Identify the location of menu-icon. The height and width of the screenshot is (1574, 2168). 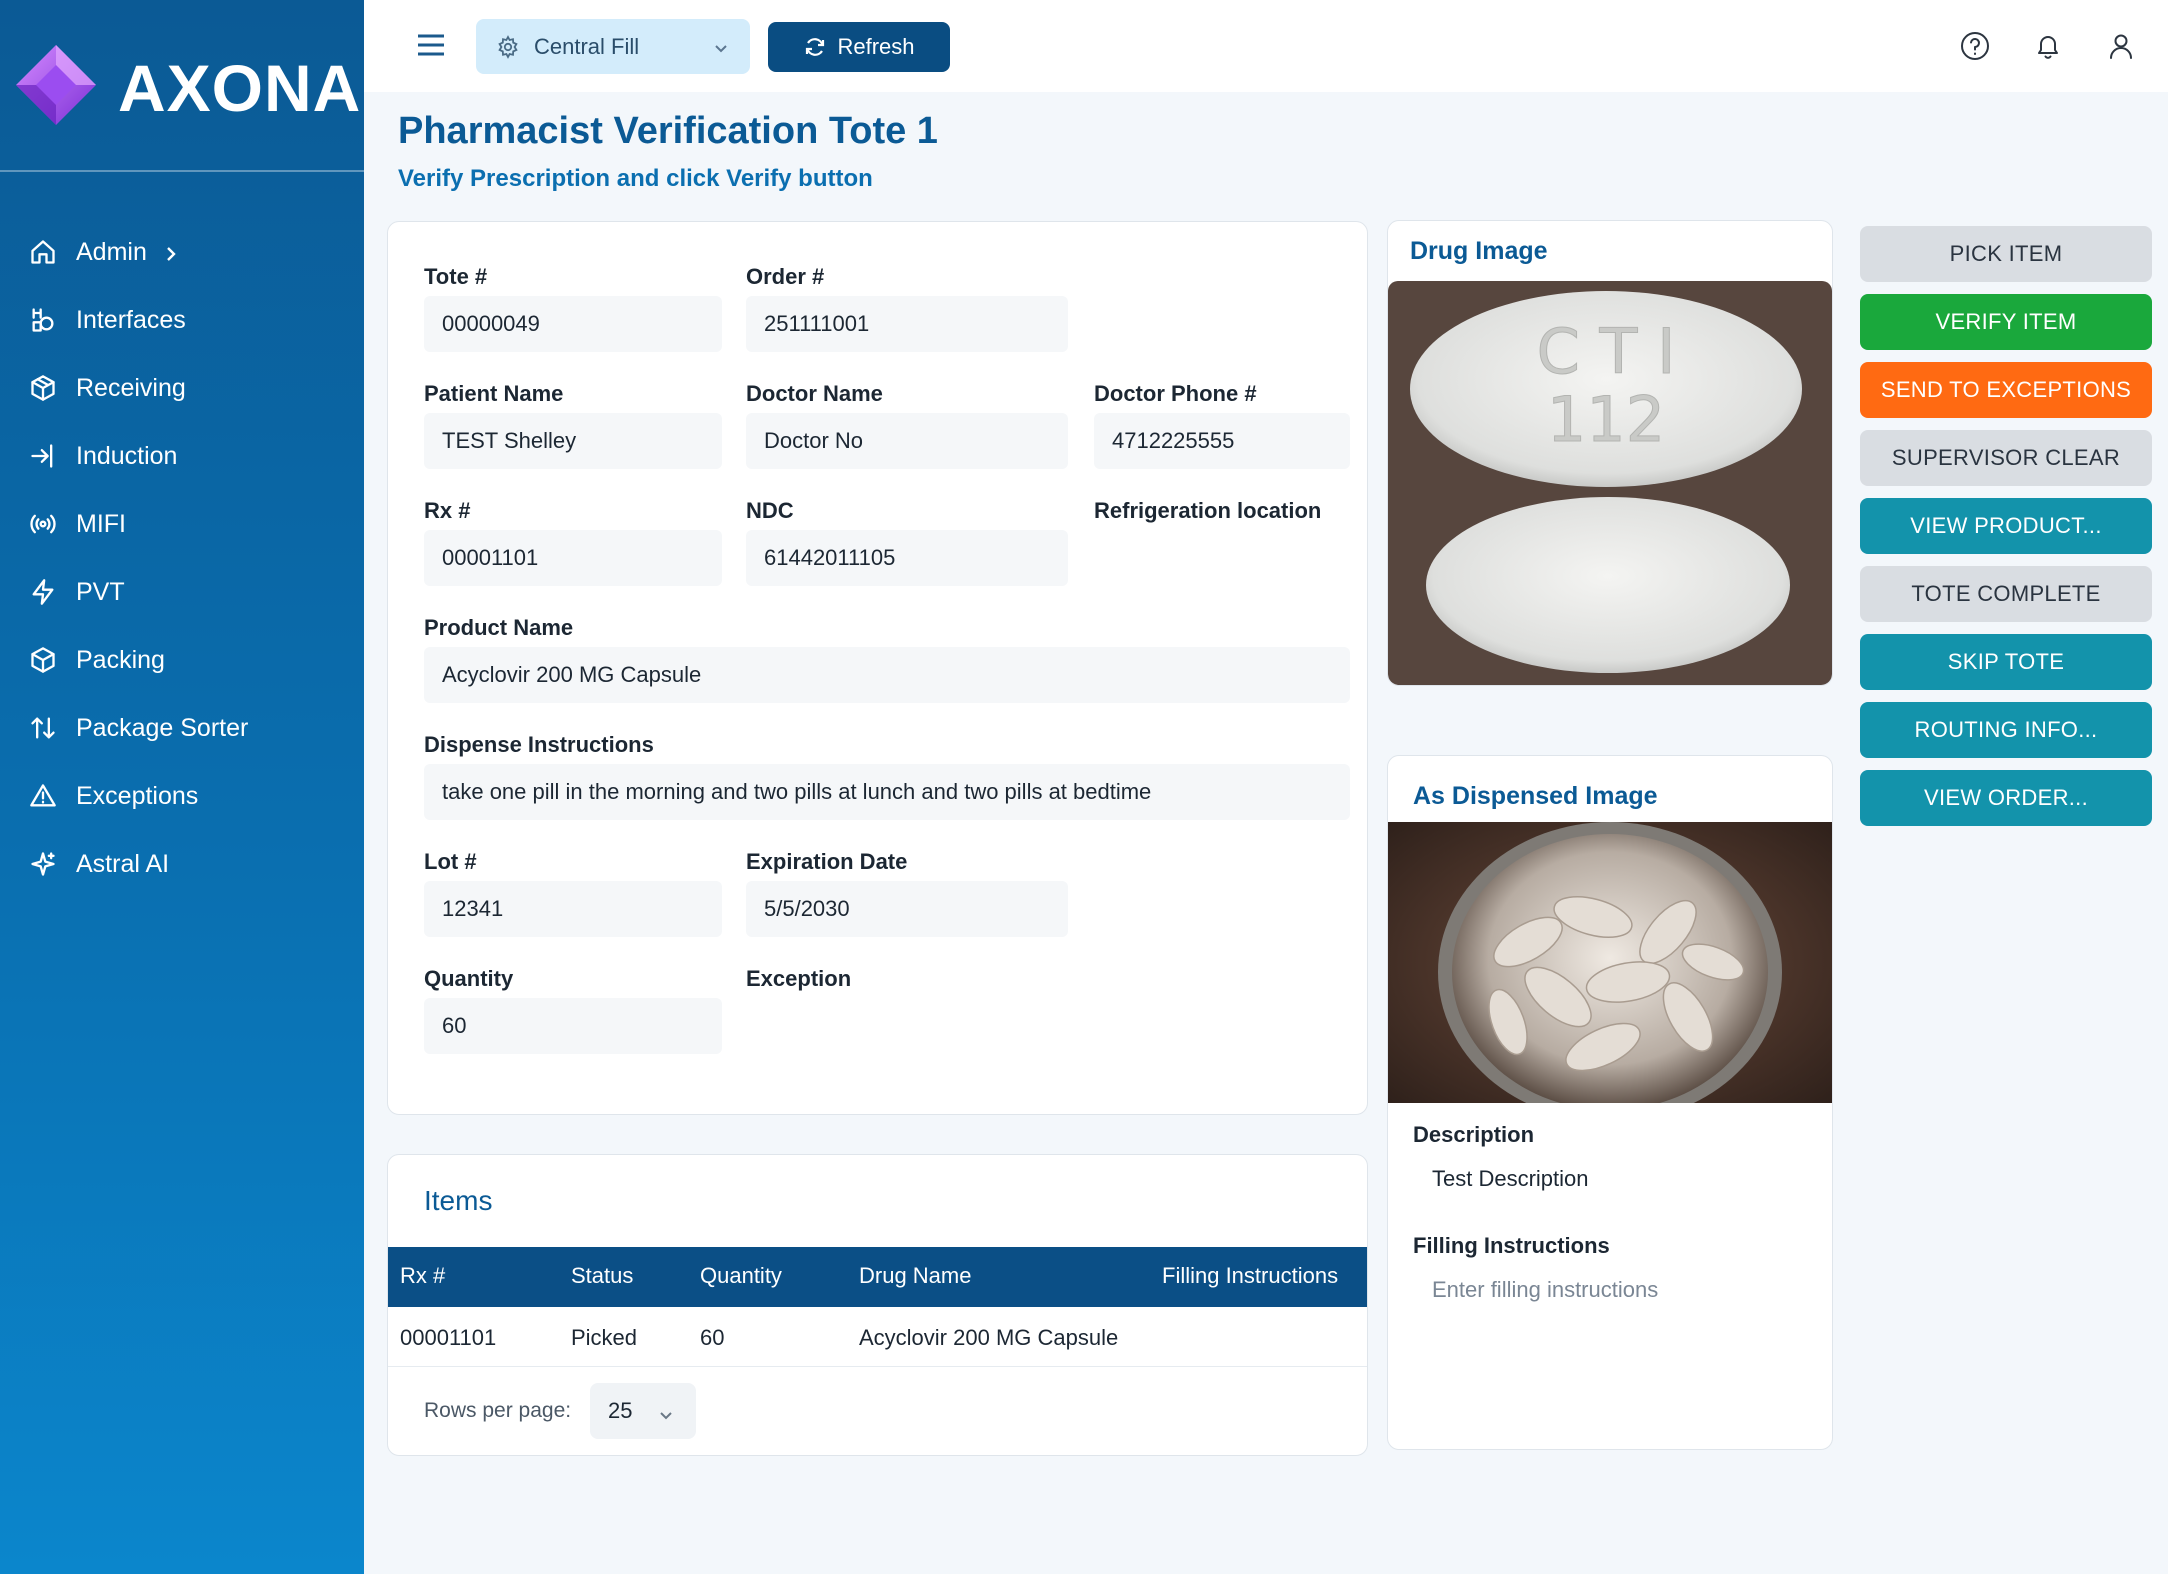
(431, 45).